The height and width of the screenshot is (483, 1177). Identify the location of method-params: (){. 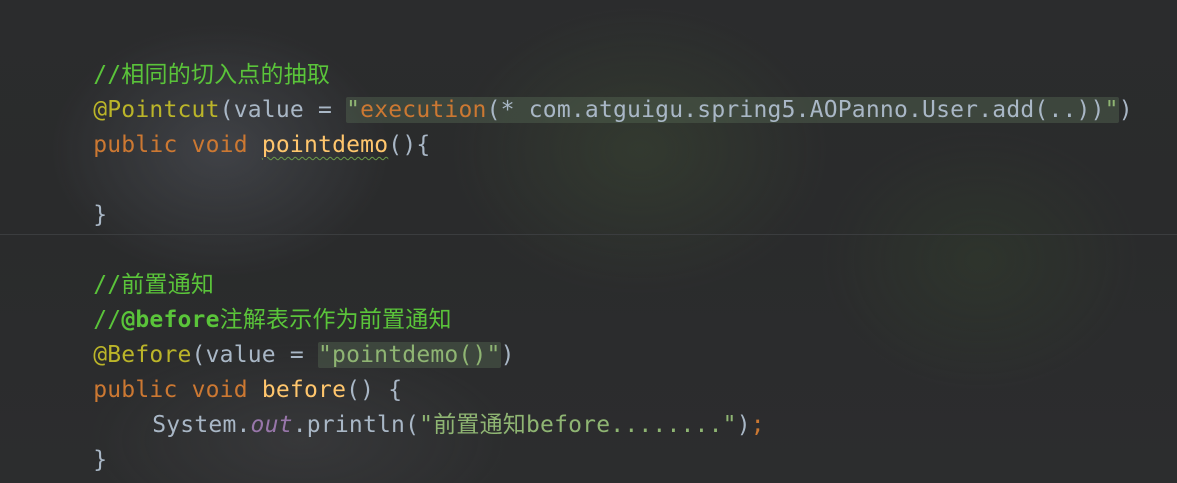
(409, 145).